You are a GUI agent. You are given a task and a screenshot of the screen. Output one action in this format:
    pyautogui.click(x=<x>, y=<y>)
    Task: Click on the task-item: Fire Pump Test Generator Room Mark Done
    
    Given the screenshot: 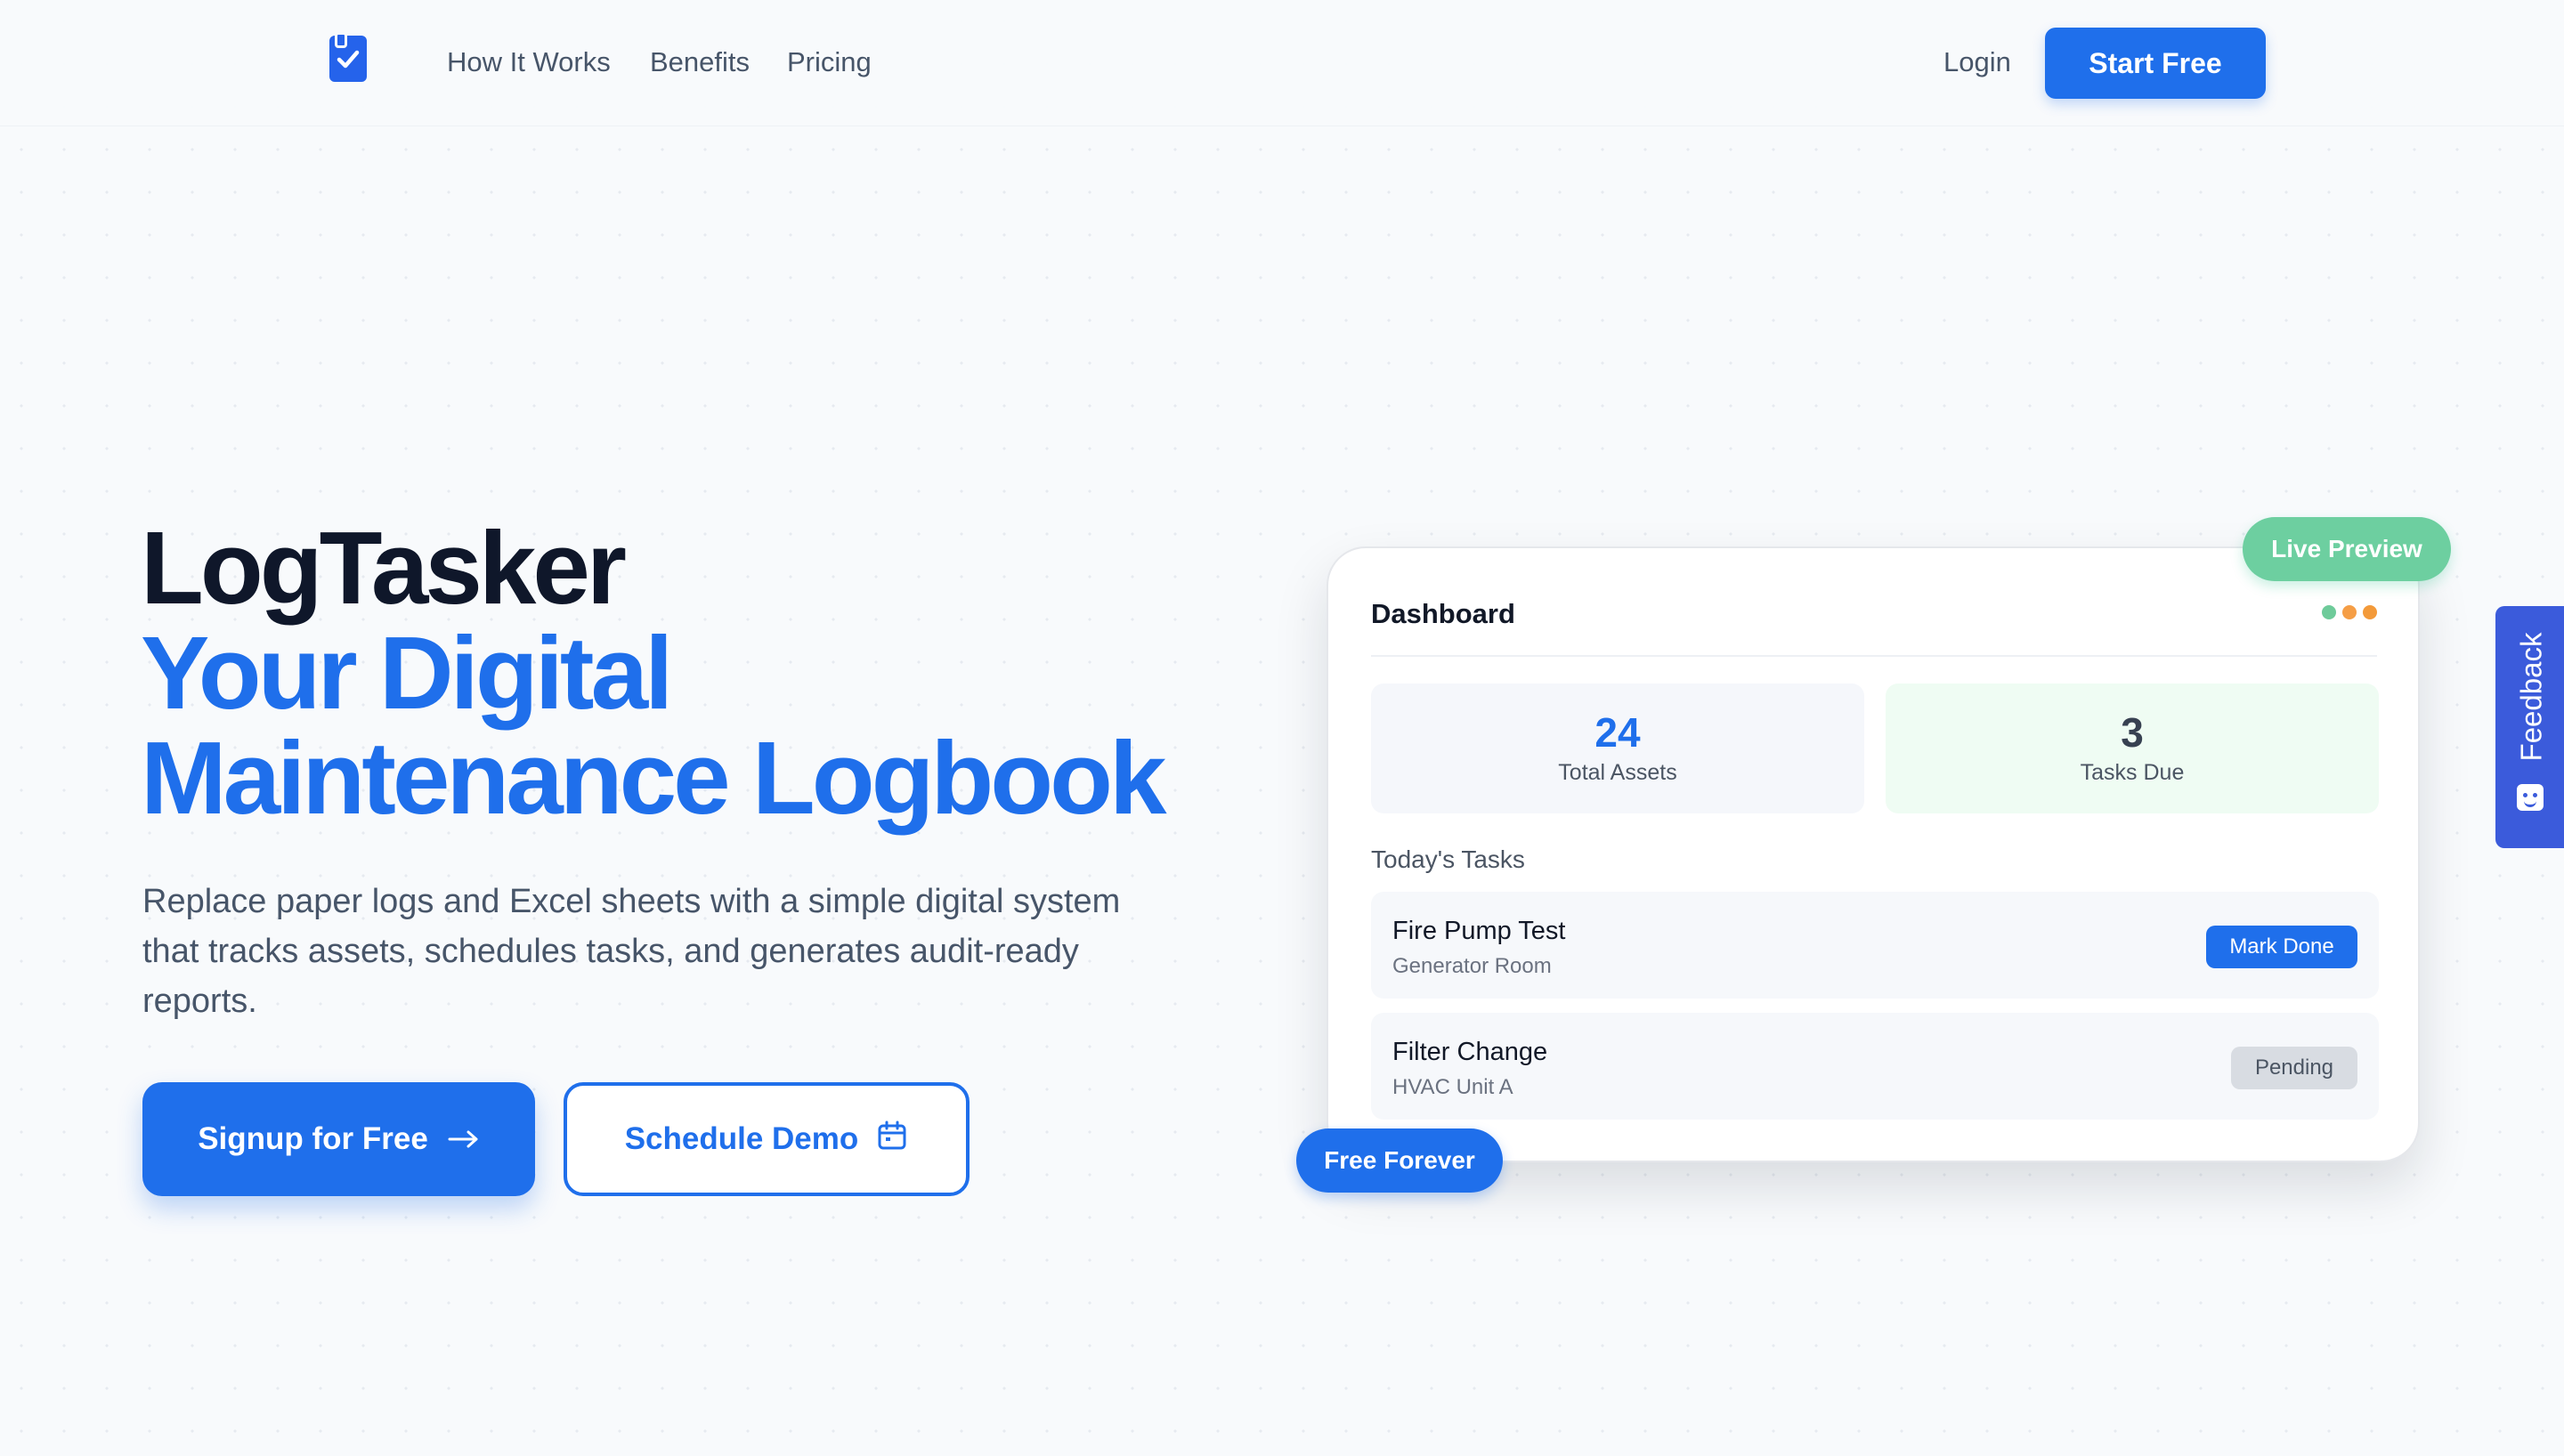 What is the action you would take?
    pyautogui.click(x=1875, y=945)
    